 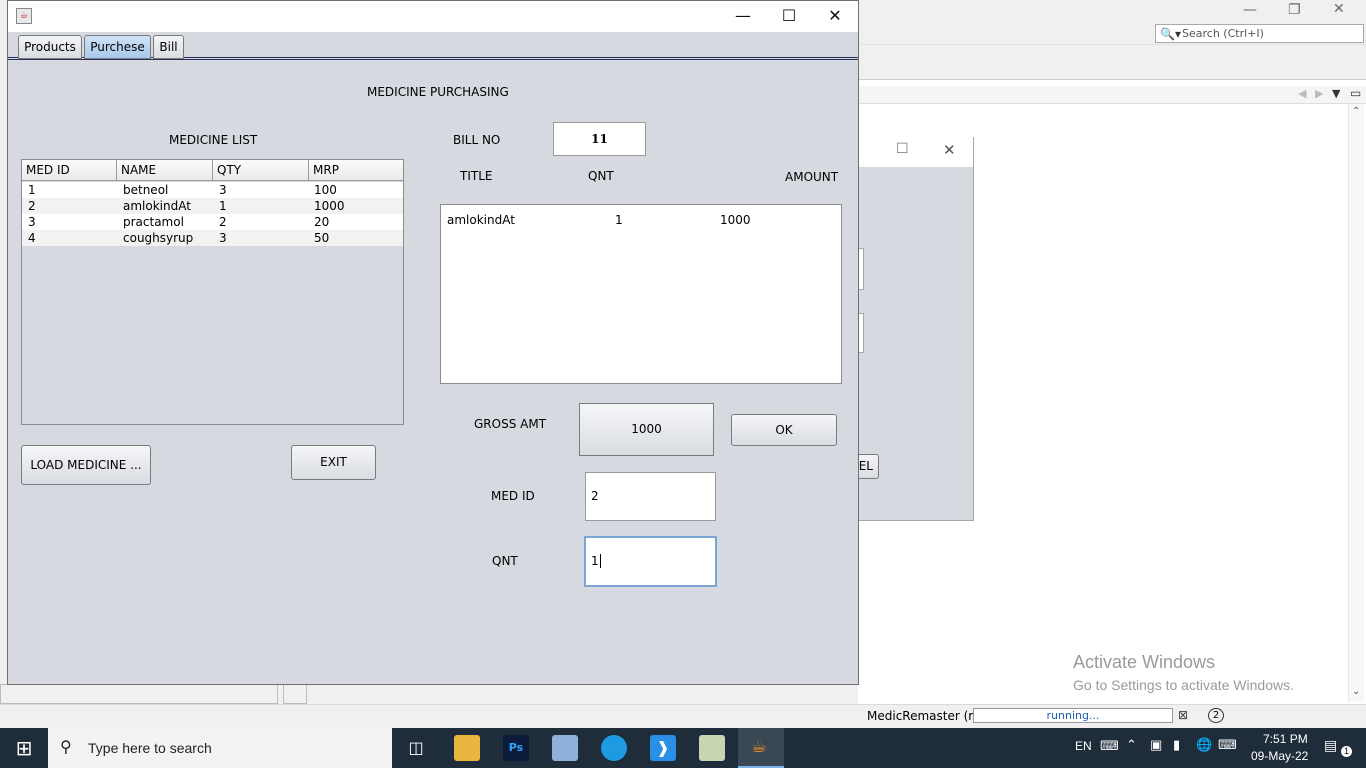 What do you see at coordinates (146, 190) in the screenshot?
I see `cell-name: betneol` at bounding box center [146, 190].